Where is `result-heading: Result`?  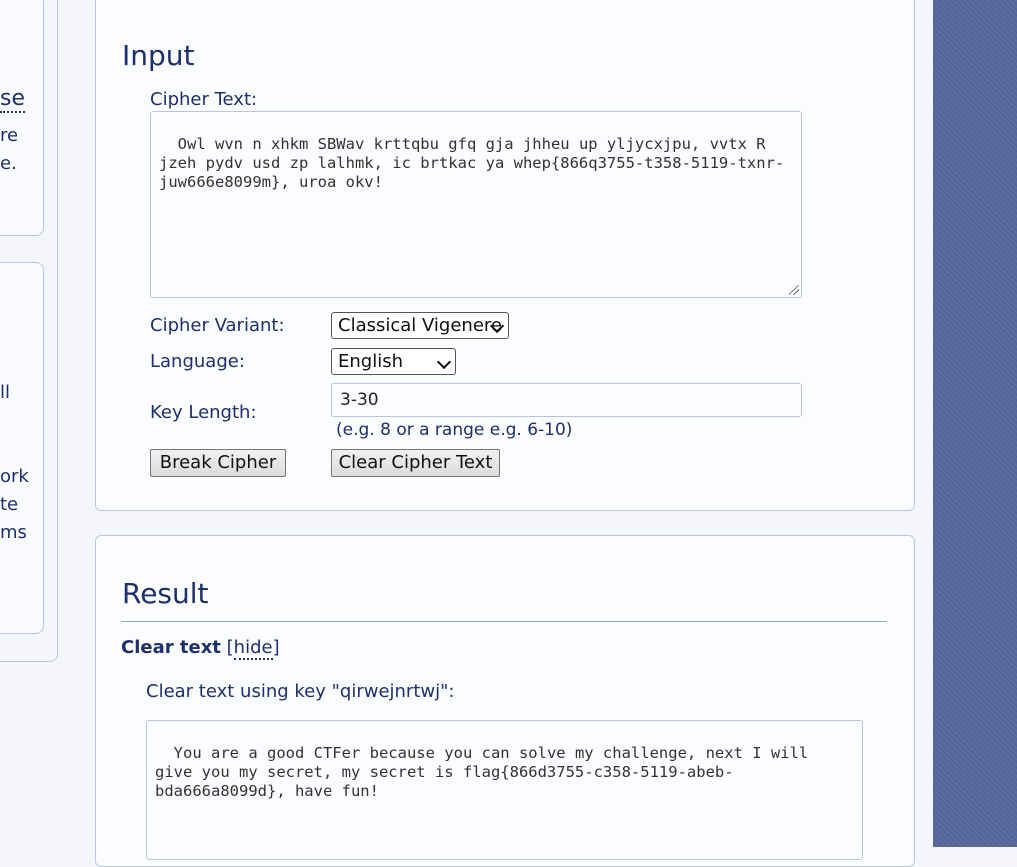
result-heading: Result is located at coordinates (165, 593).